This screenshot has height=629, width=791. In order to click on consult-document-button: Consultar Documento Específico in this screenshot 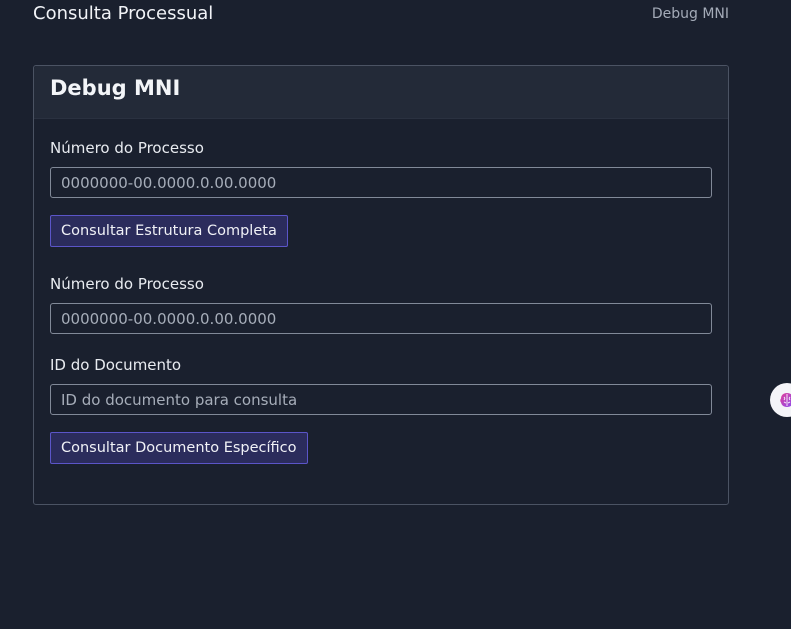, I will do `click(179, 448)`.